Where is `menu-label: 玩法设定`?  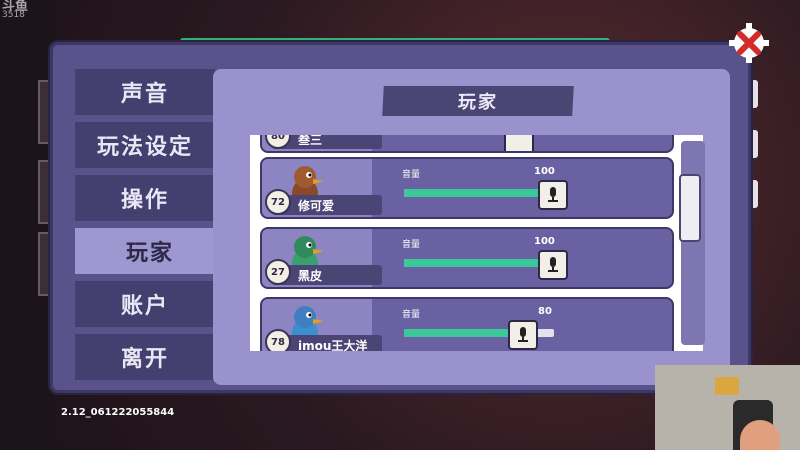 menu-label: 玩法设定 is located at coordinates (144, 147).